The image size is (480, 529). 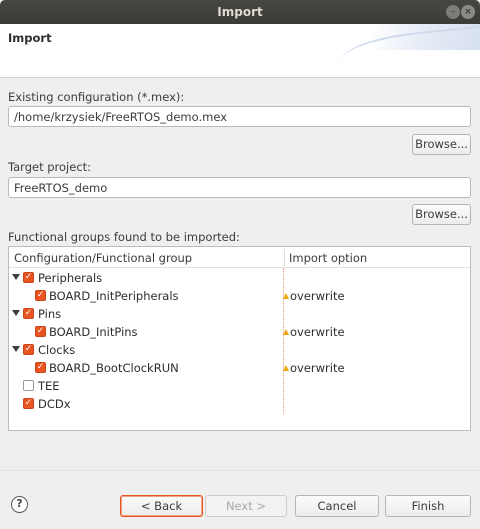 I want to click on group-label: BOARD_BootClockRUN, so click(x=114, y=368).